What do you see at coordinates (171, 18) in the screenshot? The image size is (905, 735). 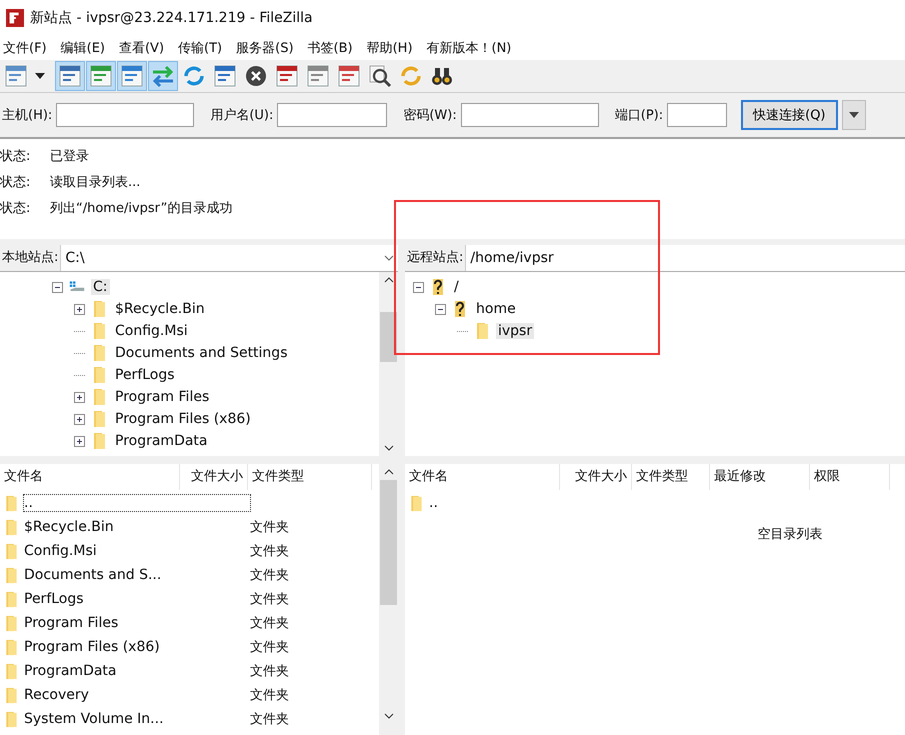 I see `window-title: 新站点 - ivpsr@23.224.171.219 - FileZilla` at bounding box center [171, 18].